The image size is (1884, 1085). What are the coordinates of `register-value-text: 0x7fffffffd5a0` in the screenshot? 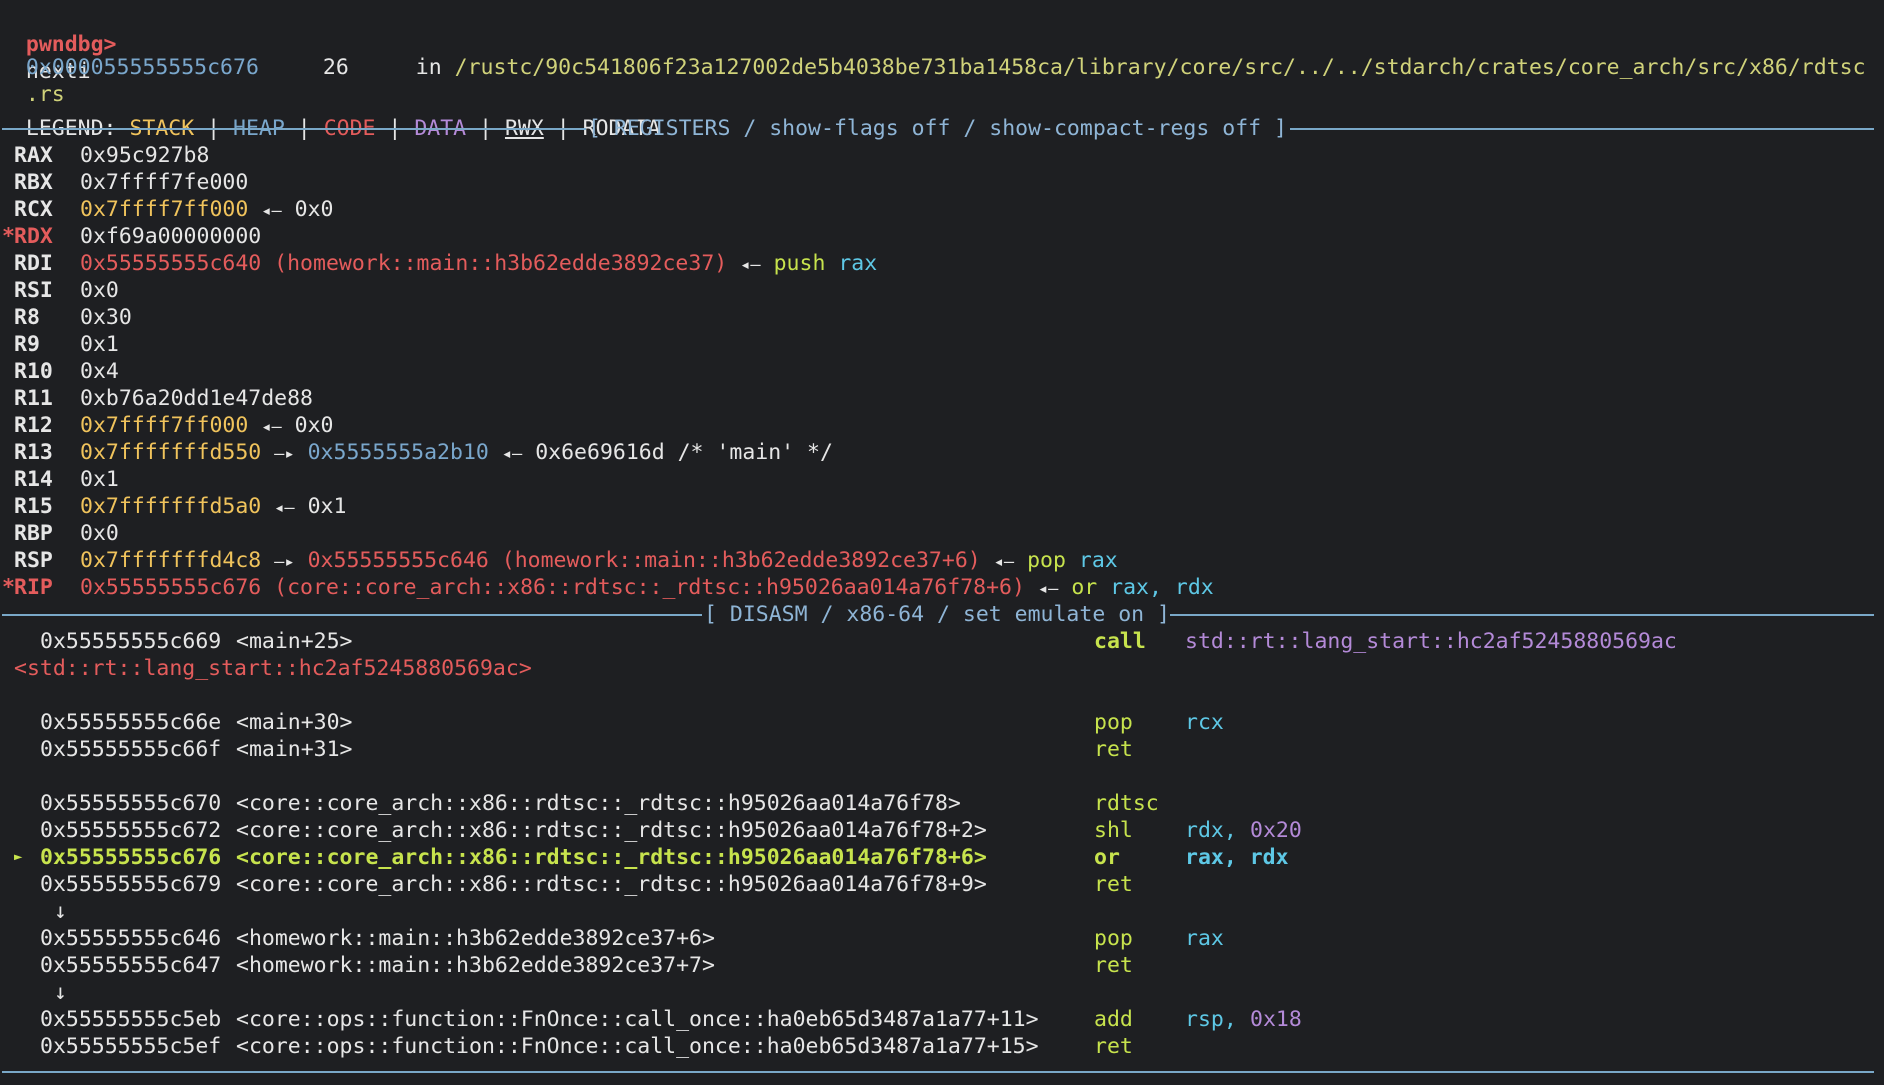 It's located at (171, 506).